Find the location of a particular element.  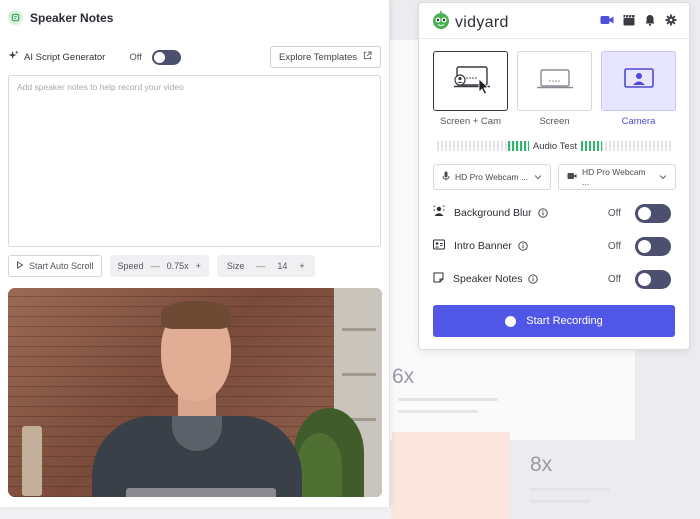

gear-icon is located at coordinates (671, 22).